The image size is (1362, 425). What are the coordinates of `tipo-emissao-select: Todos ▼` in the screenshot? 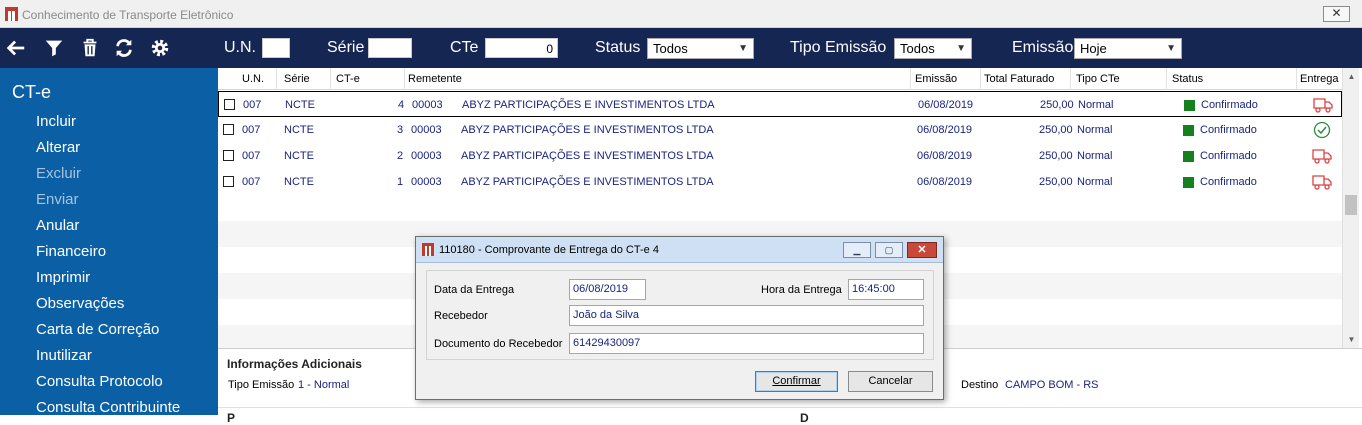 It's located at (933, 48).